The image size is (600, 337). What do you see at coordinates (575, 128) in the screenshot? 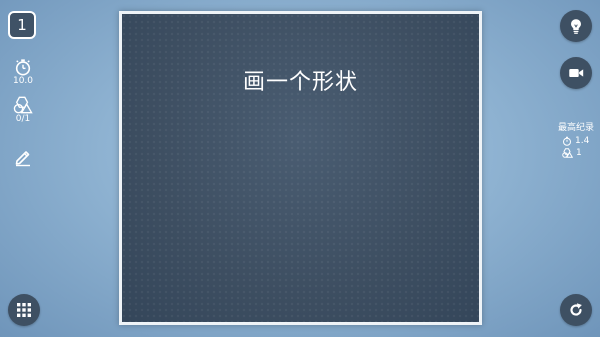
I see `best-record-title: 最高纪录` at bounding box center [575, 128].